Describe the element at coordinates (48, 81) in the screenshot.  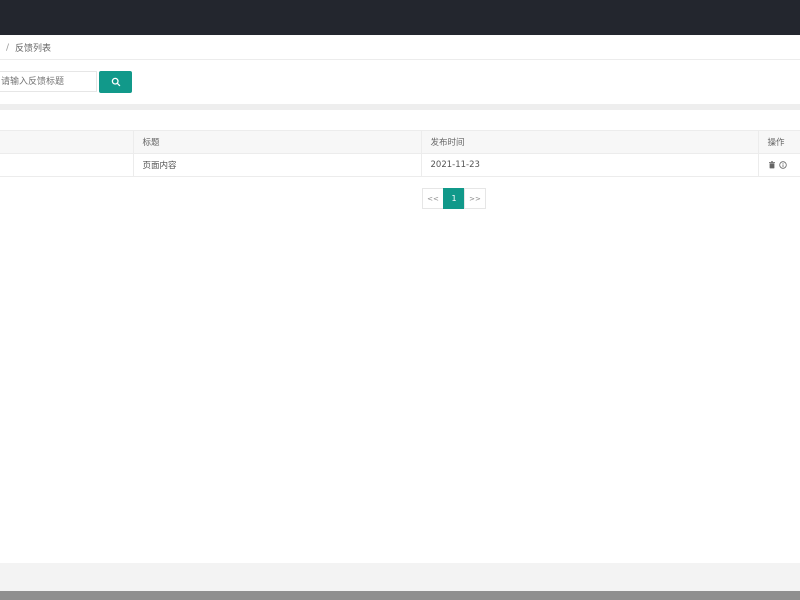
I see `search-input` at that location.